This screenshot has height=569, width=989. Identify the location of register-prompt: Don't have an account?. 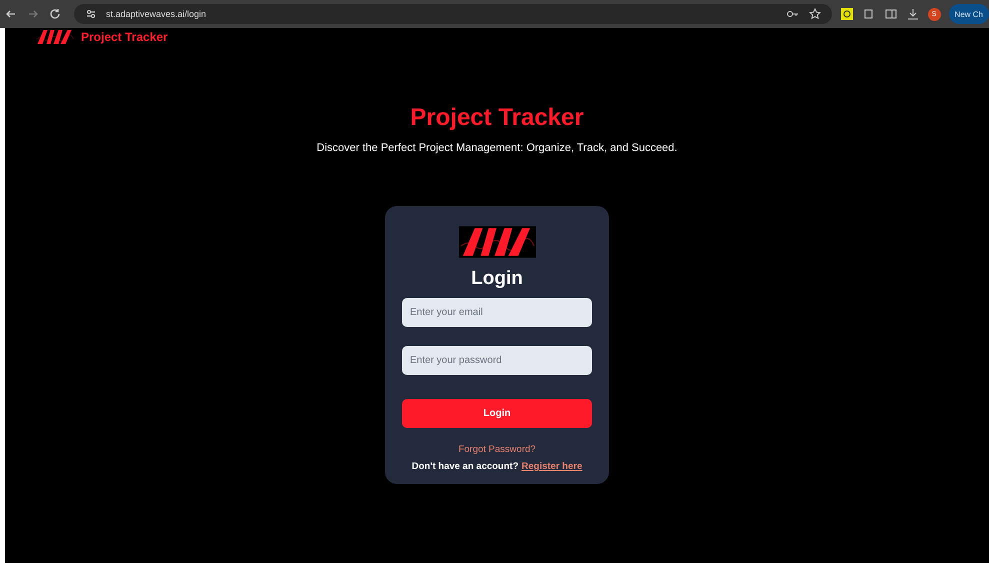
(465, 466).